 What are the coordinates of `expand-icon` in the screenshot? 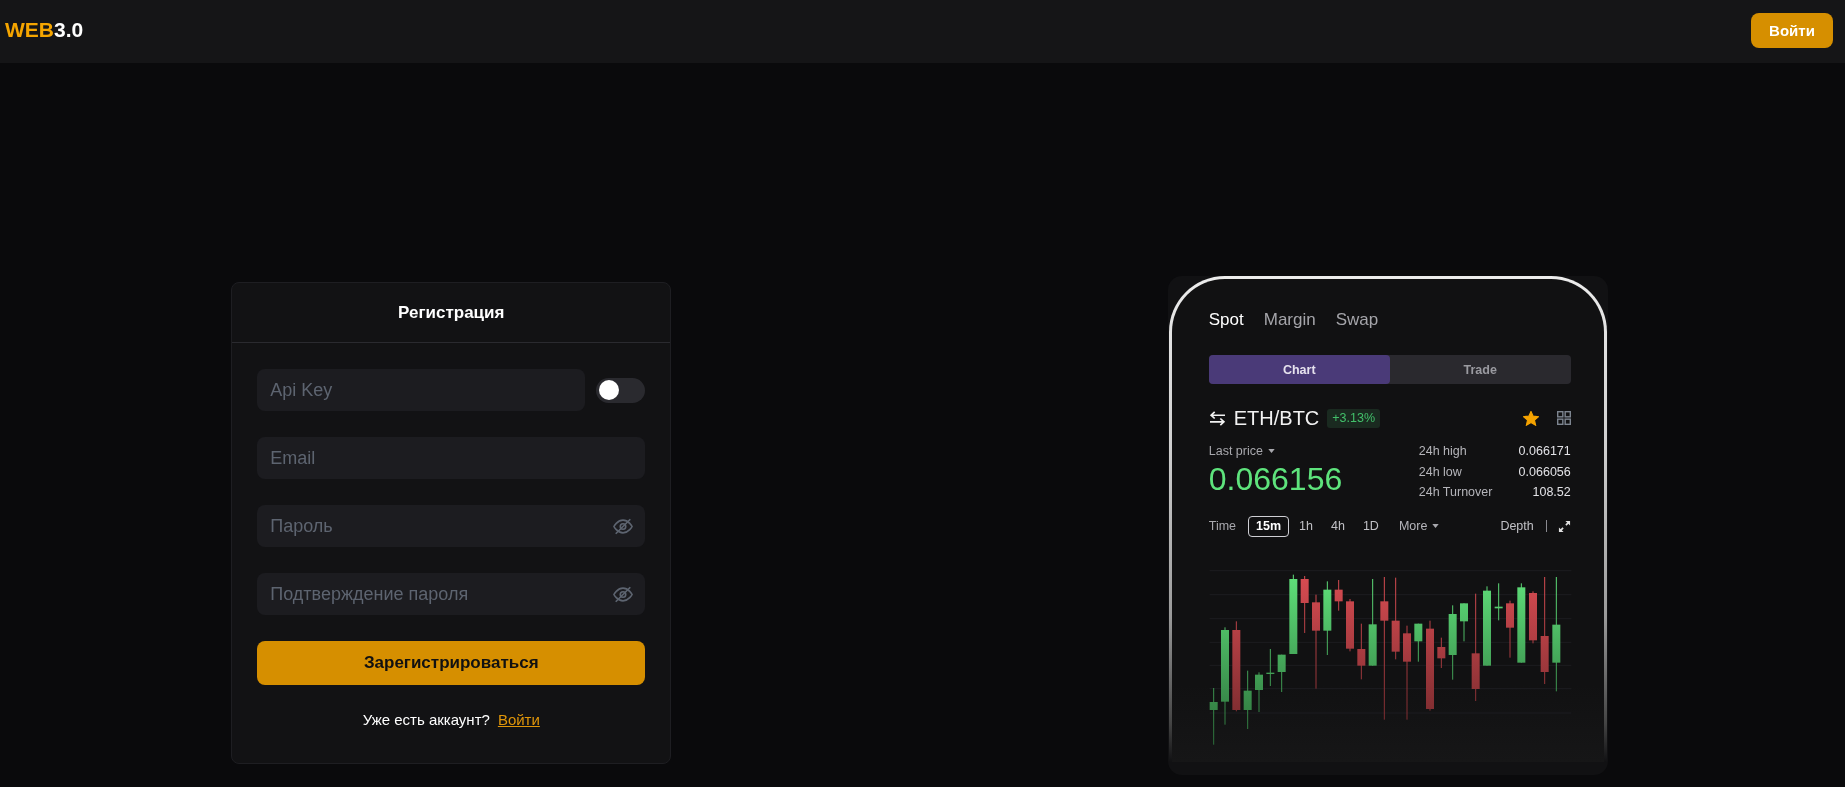 It's located at (1564, 526).